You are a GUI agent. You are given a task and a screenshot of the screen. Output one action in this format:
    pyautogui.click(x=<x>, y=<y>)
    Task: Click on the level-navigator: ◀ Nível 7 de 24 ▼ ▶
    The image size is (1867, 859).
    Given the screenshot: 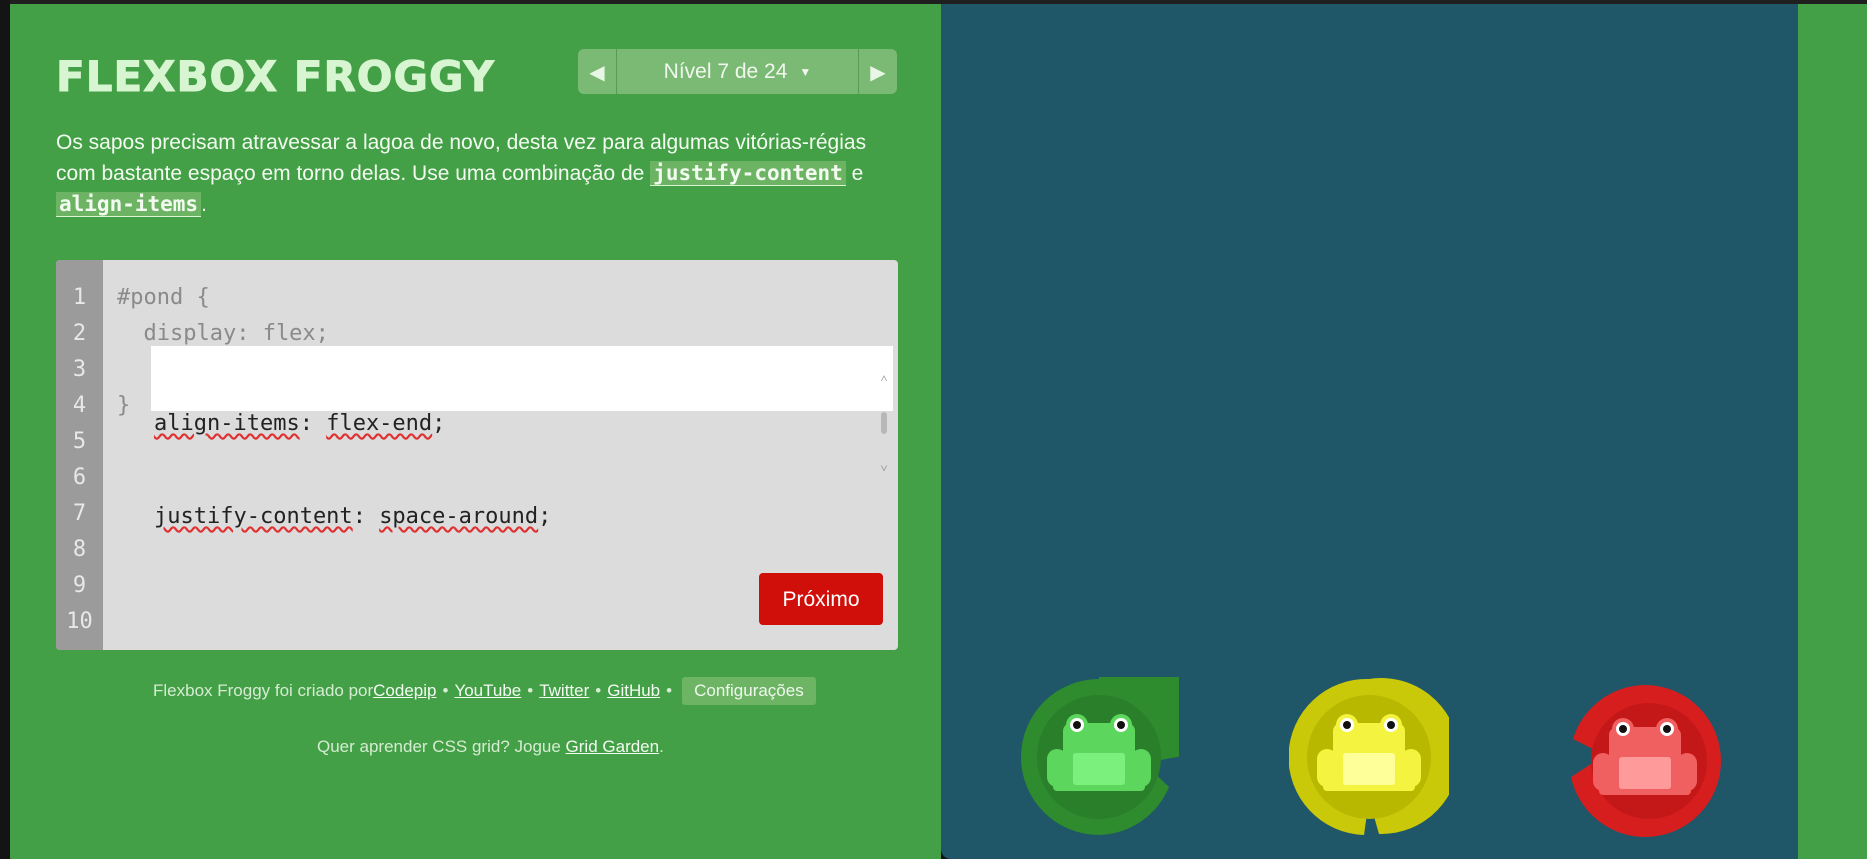 What is the action you would take?
    pyautogui.click(x=737, y=71)
    